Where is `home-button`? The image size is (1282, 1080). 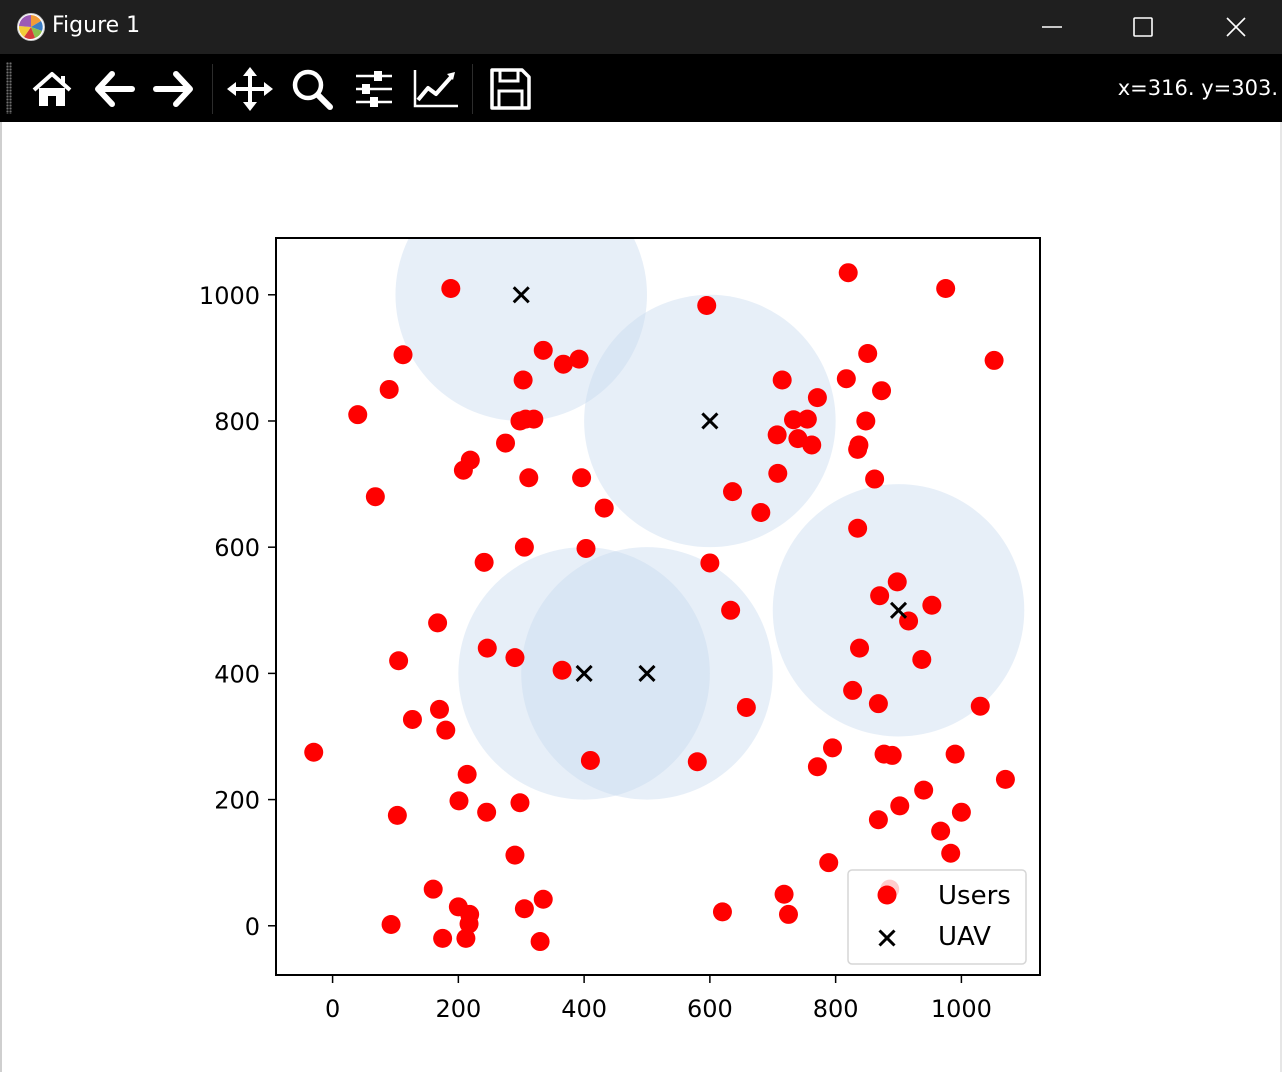
home-button is located at coordinates (52, 89).